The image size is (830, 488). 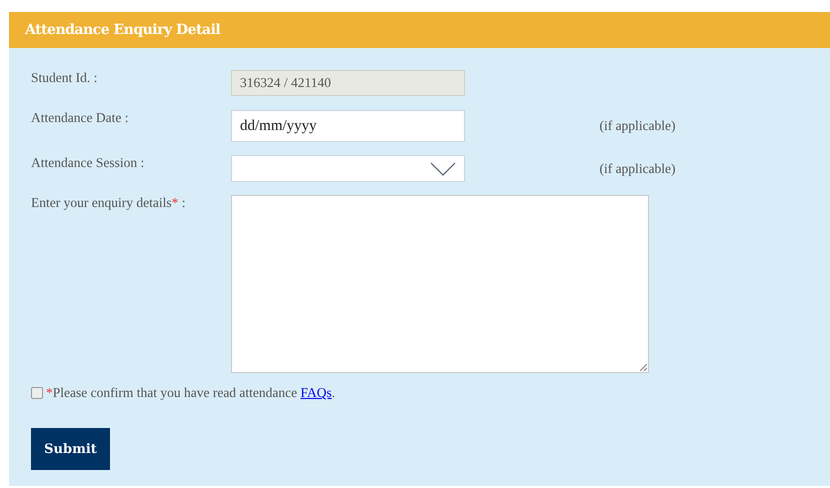 I want to click on panel-title: Attendance Enquiry Detail, so click(x=122, y=30).